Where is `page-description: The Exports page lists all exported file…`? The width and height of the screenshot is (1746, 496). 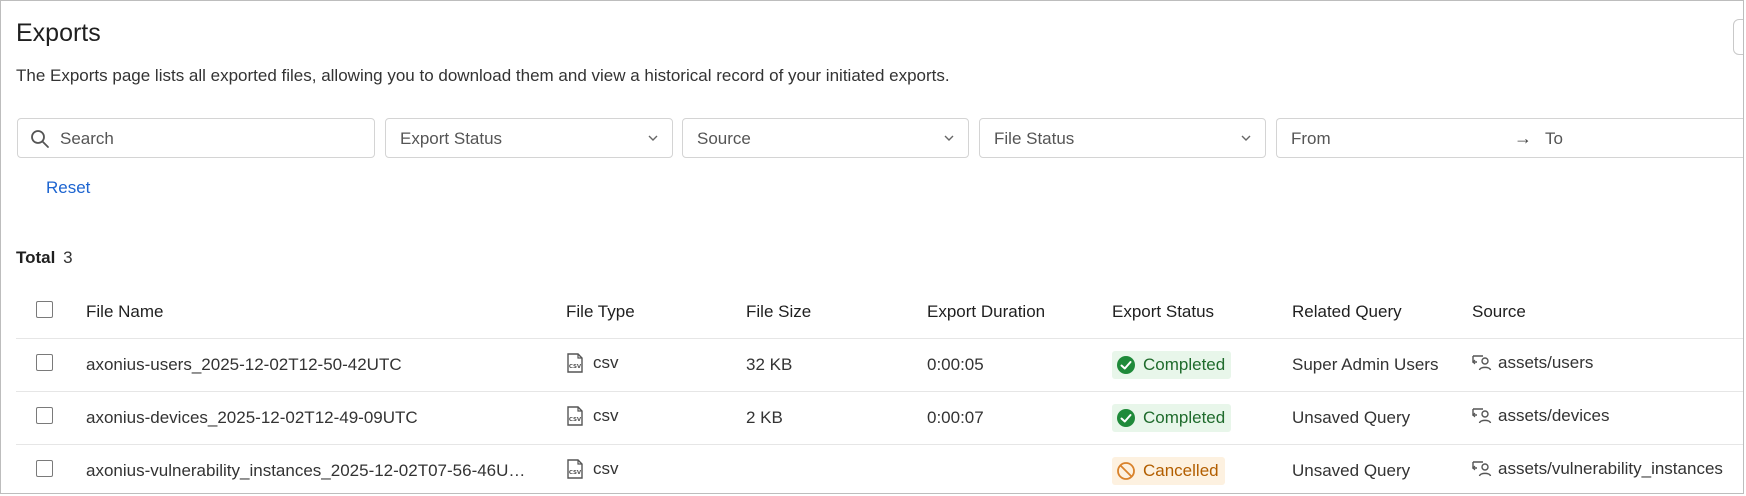 page-description: The Exports page lists all exported file… is located at coordinates (483, 75).